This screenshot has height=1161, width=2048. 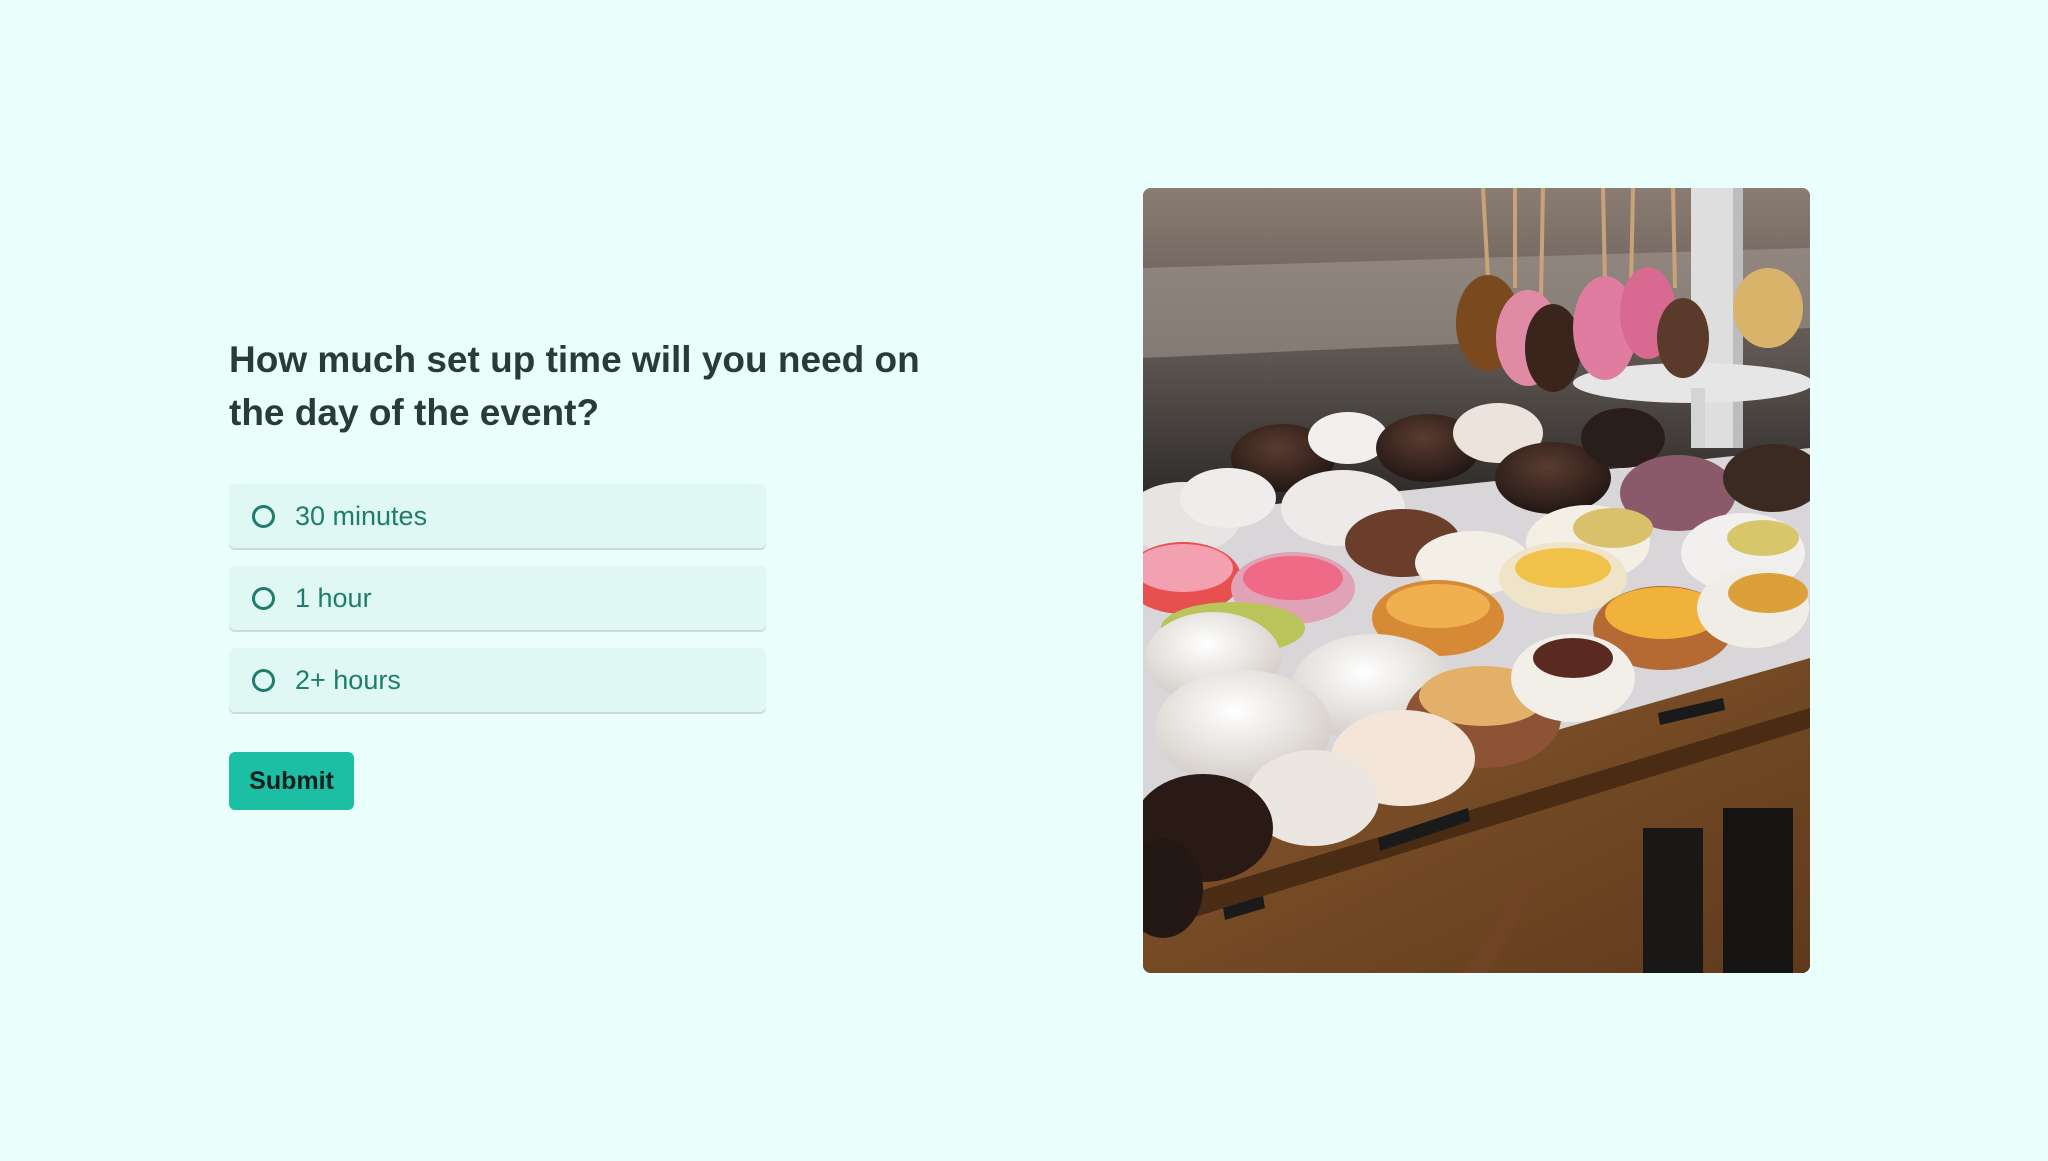 I want to click on option-2-plus-hours: 2+ hours, so click(x=497, y=680).